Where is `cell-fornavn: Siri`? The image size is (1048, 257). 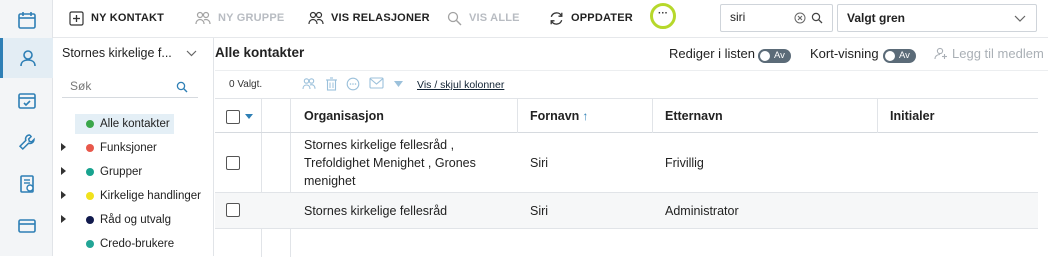 cell-fornavn: Siri is located at coordinates (539, 162).